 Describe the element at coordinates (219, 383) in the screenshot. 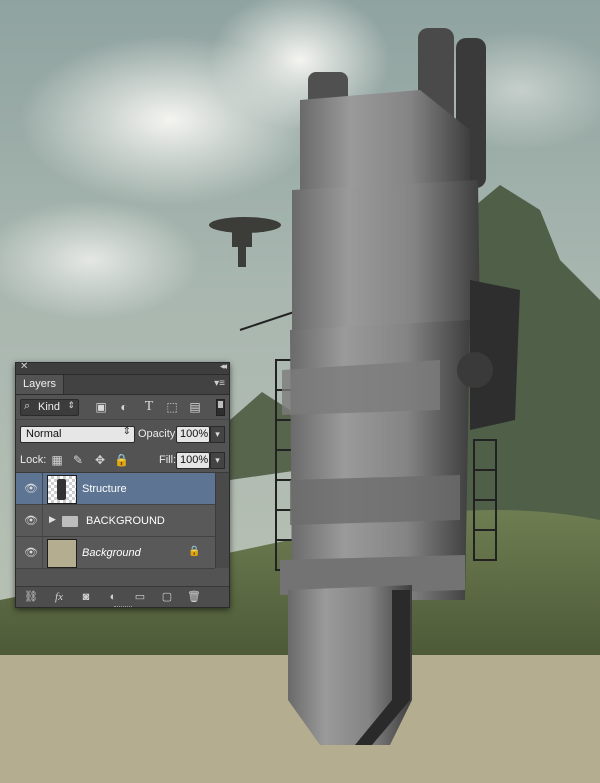

I see `panel-menu-icon: ▾≡` at that location.